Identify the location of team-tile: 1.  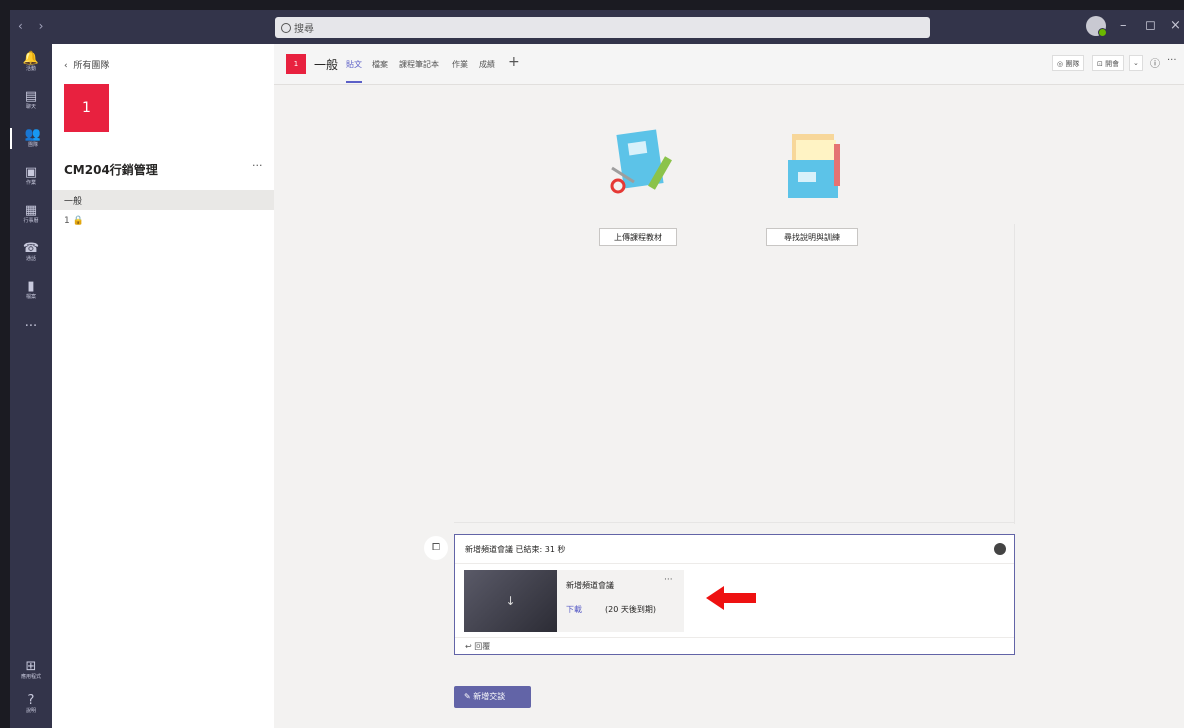
(86, 108).